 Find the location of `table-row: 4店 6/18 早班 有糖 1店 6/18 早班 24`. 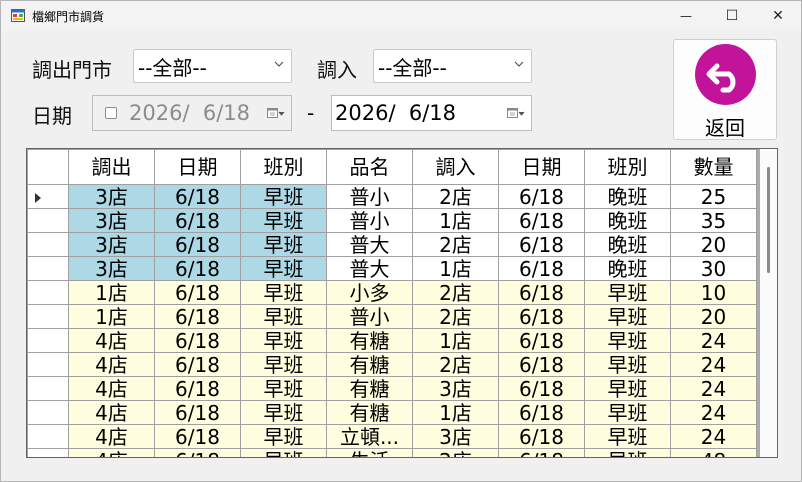

table-row: 4店 6/18 早班 有糖 1店 6/18 早班 24 is located at coordinates (392, 340).